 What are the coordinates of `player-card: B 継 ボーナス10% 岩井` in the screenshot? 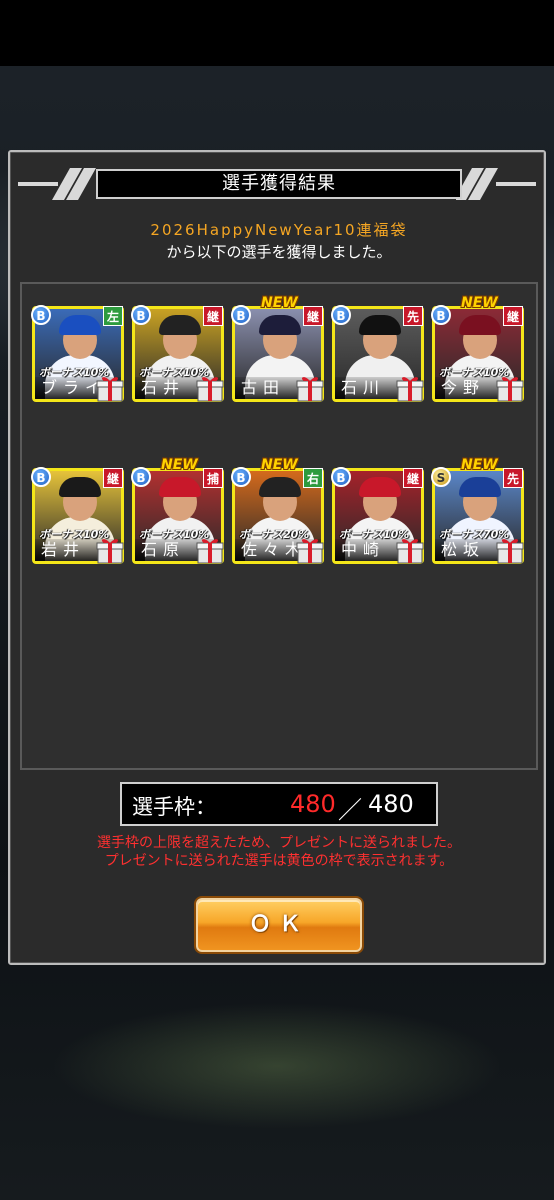 It's located at (77, 515).